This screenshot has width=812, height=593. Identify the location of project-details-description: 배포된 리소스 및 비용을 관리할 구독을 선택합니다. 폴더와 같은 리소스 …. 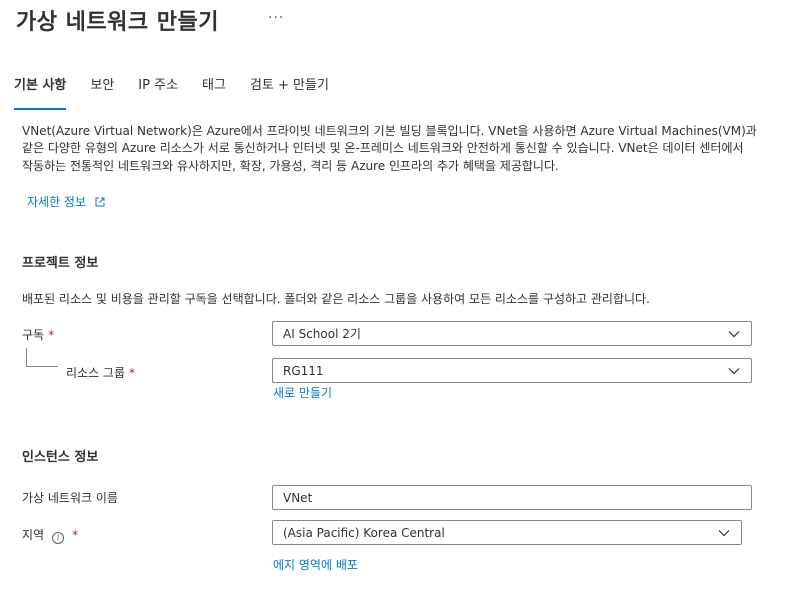
(336, 299).